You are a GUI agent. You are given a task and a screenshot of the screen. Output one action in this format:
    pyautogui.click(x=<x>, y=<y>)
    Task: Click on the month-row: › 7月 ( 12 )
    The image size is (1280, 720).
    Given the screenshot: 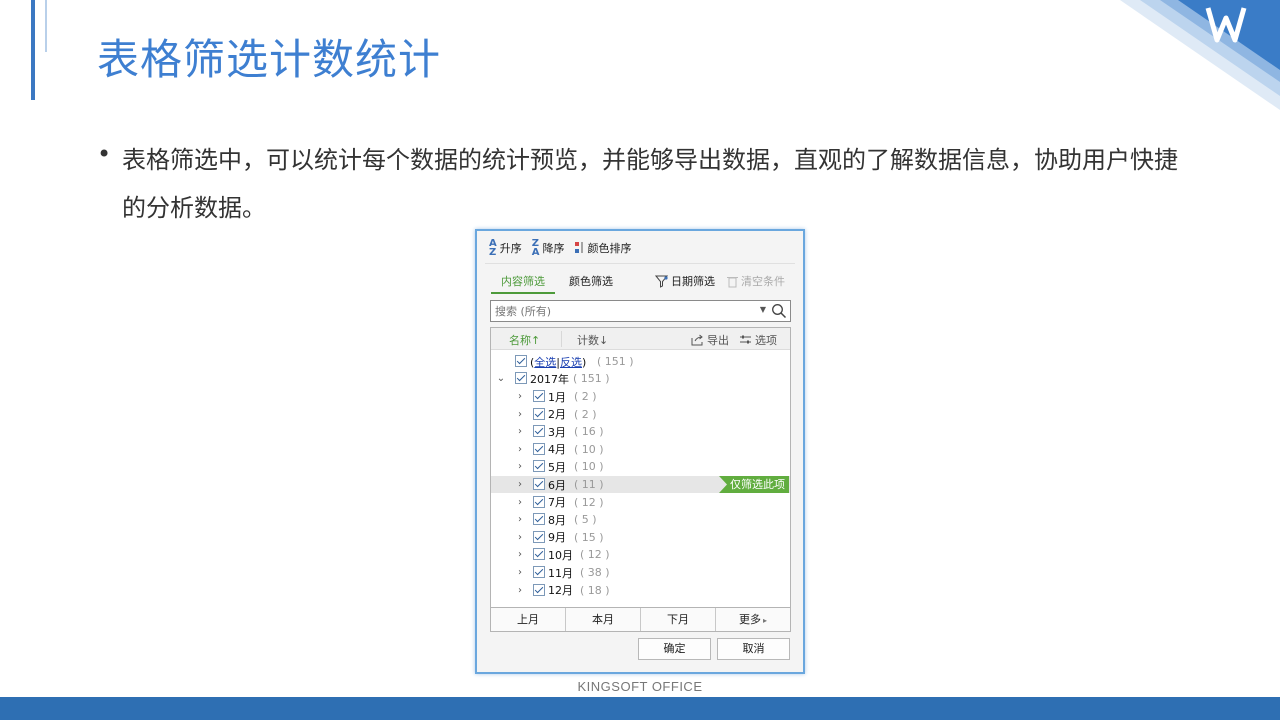 What is the action you would take?
    pyautogui.click(x=640, y=502)
    